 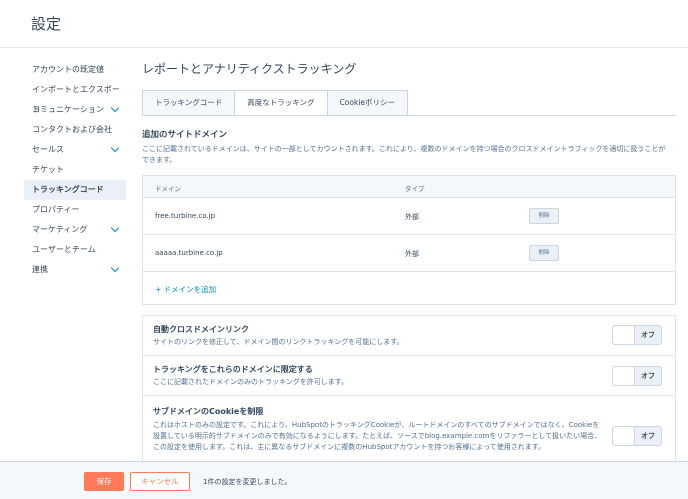 I want to click on sidebar-item-label: プロパティー, so click(x=56, y=209).